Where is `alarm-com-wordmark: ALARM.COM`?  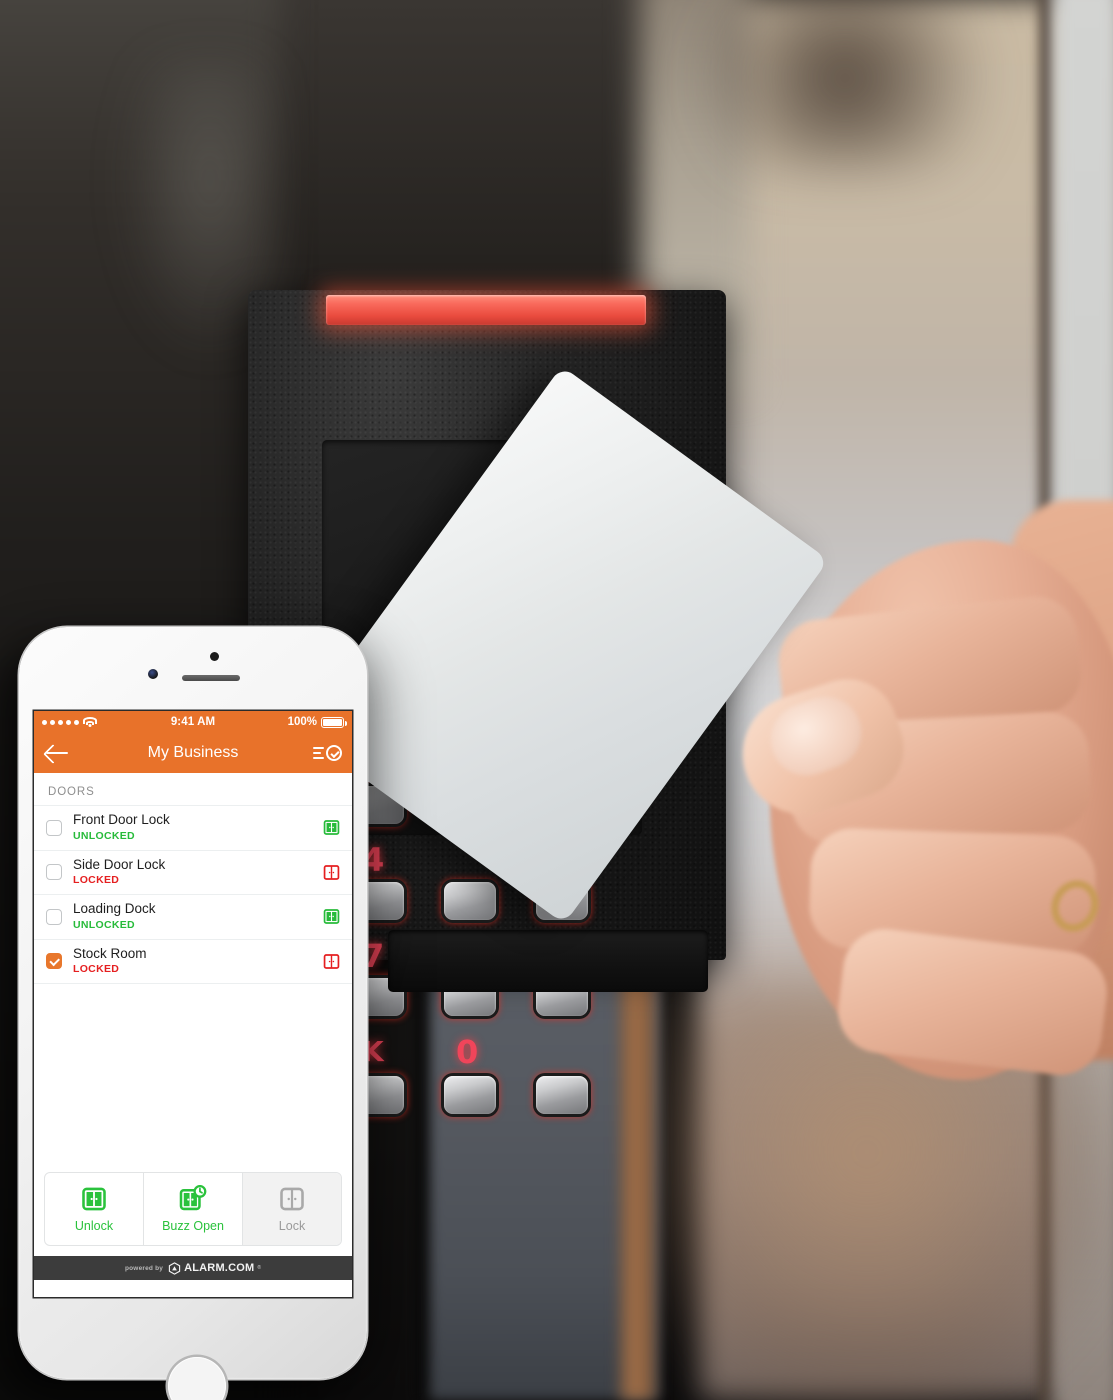
alarm-com-wordmark: ALARM.COM is located at coordinates (219, 1268).